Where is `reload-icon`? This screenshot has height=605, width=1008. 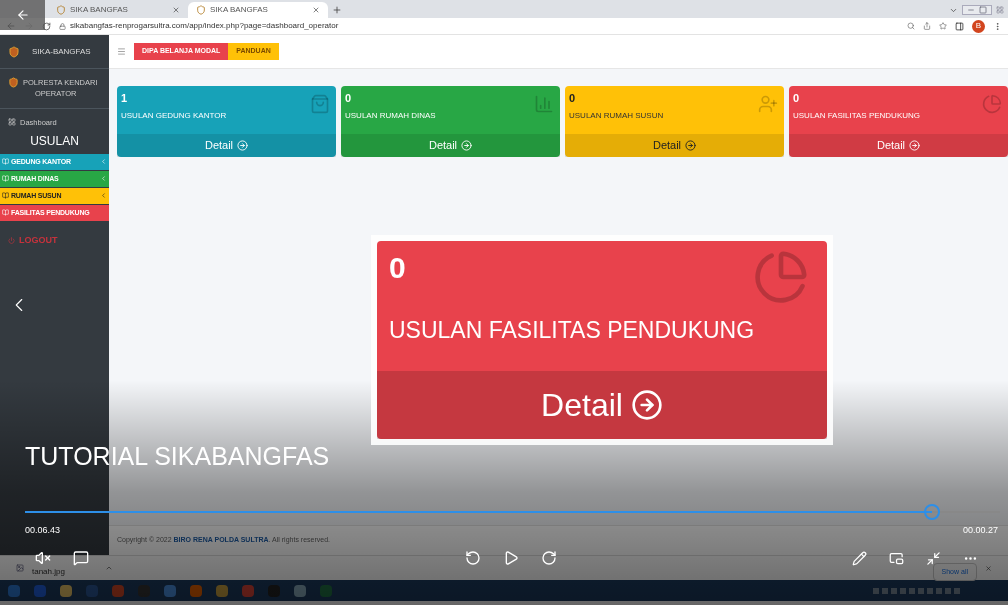
reload-icon is located at coordinates (46, 26).